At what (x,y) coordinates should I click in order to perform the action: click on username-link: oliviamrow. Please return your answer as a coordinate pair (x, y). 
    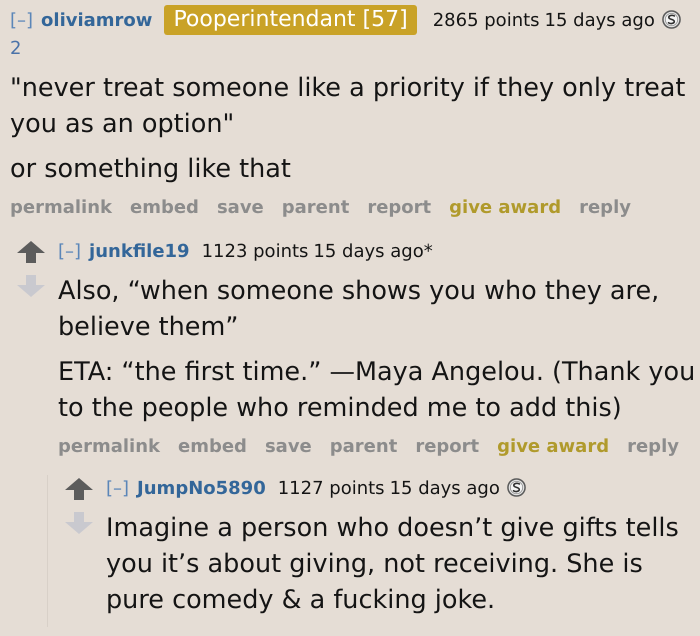
    Looking at the image, I should click on (96, 20).